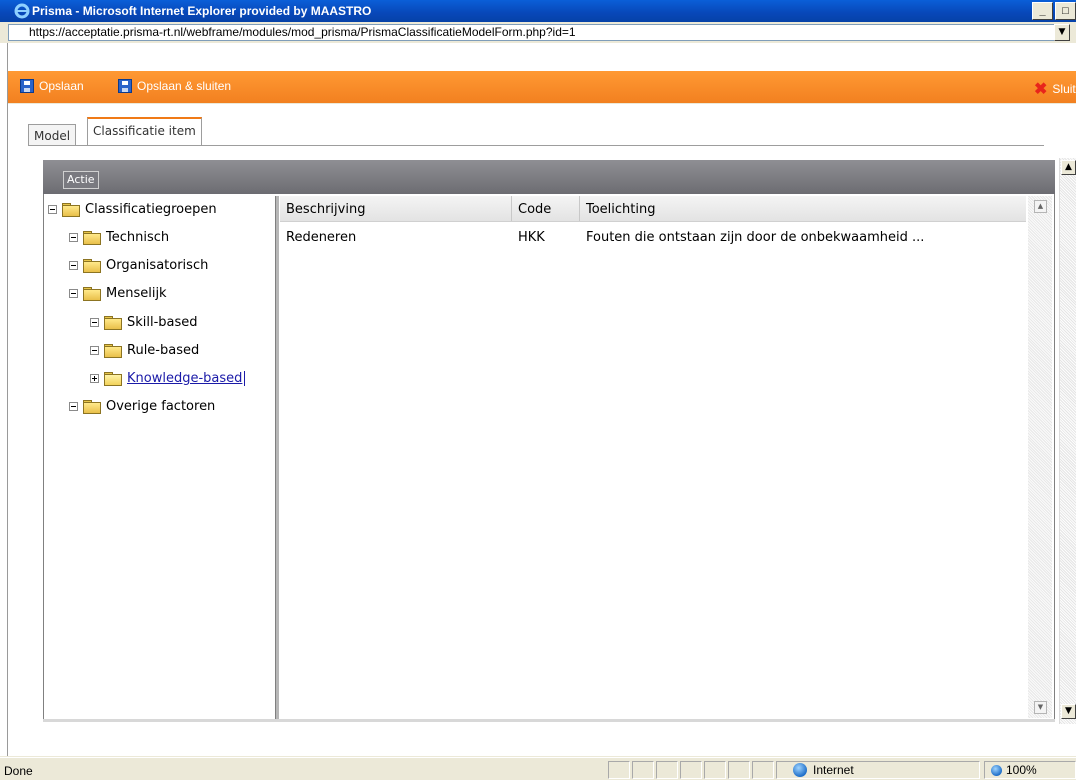  Describe the element at coordinates (184, 86) in the screenshot. I see `save-and-close-label: Opslaan & sluiten` at that location.